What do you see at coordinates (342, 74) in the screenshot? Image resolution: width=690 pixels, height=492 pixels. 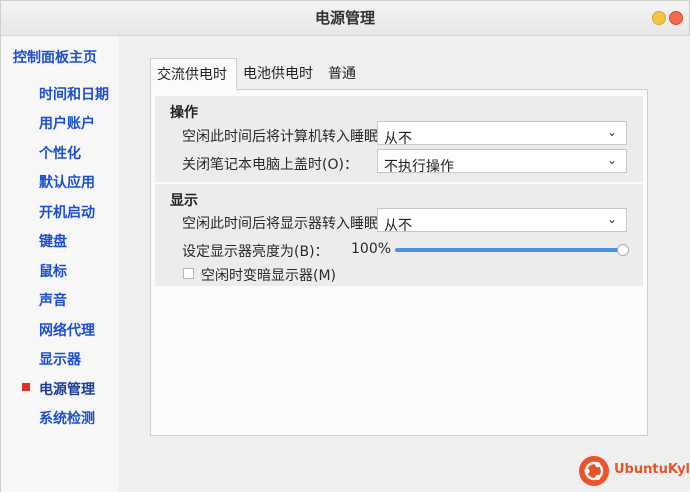 I see `tab-general: 普通` at bounding box center [342, 74].